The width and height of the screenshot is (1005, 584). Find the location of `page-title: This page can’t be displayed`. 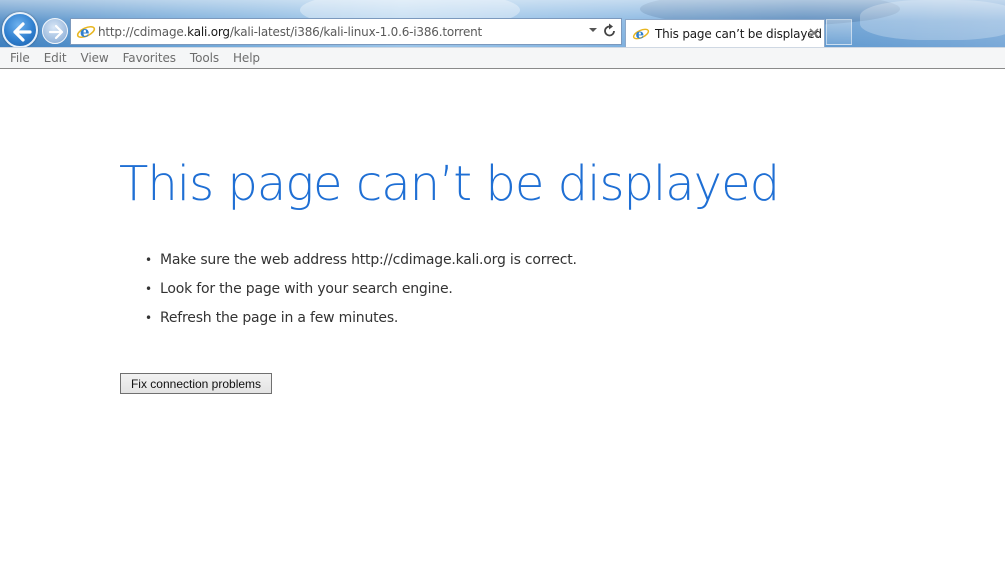

page-title: This page can’t be displayed is located at coordinates (449, 184).